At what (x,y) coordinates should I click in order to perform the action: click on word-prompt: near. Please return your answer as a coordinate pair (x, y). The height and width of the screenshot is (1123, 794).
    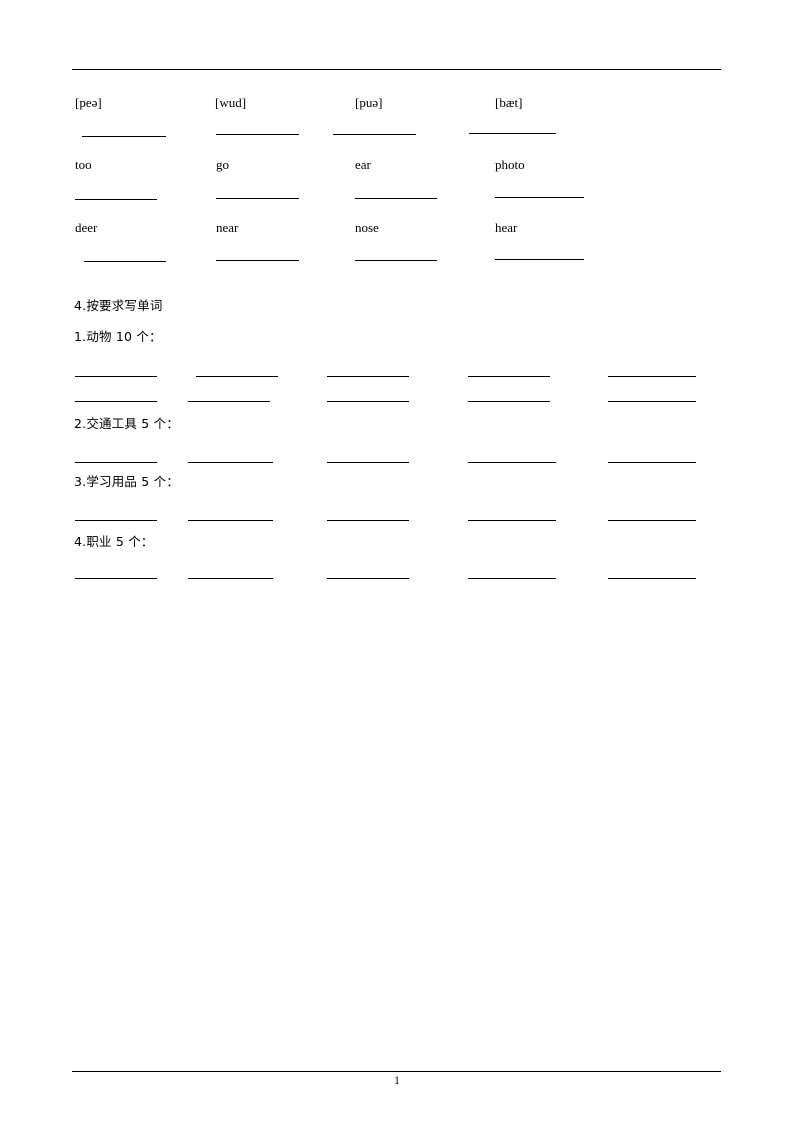
    Looking at the image, I should click on (227, 227).